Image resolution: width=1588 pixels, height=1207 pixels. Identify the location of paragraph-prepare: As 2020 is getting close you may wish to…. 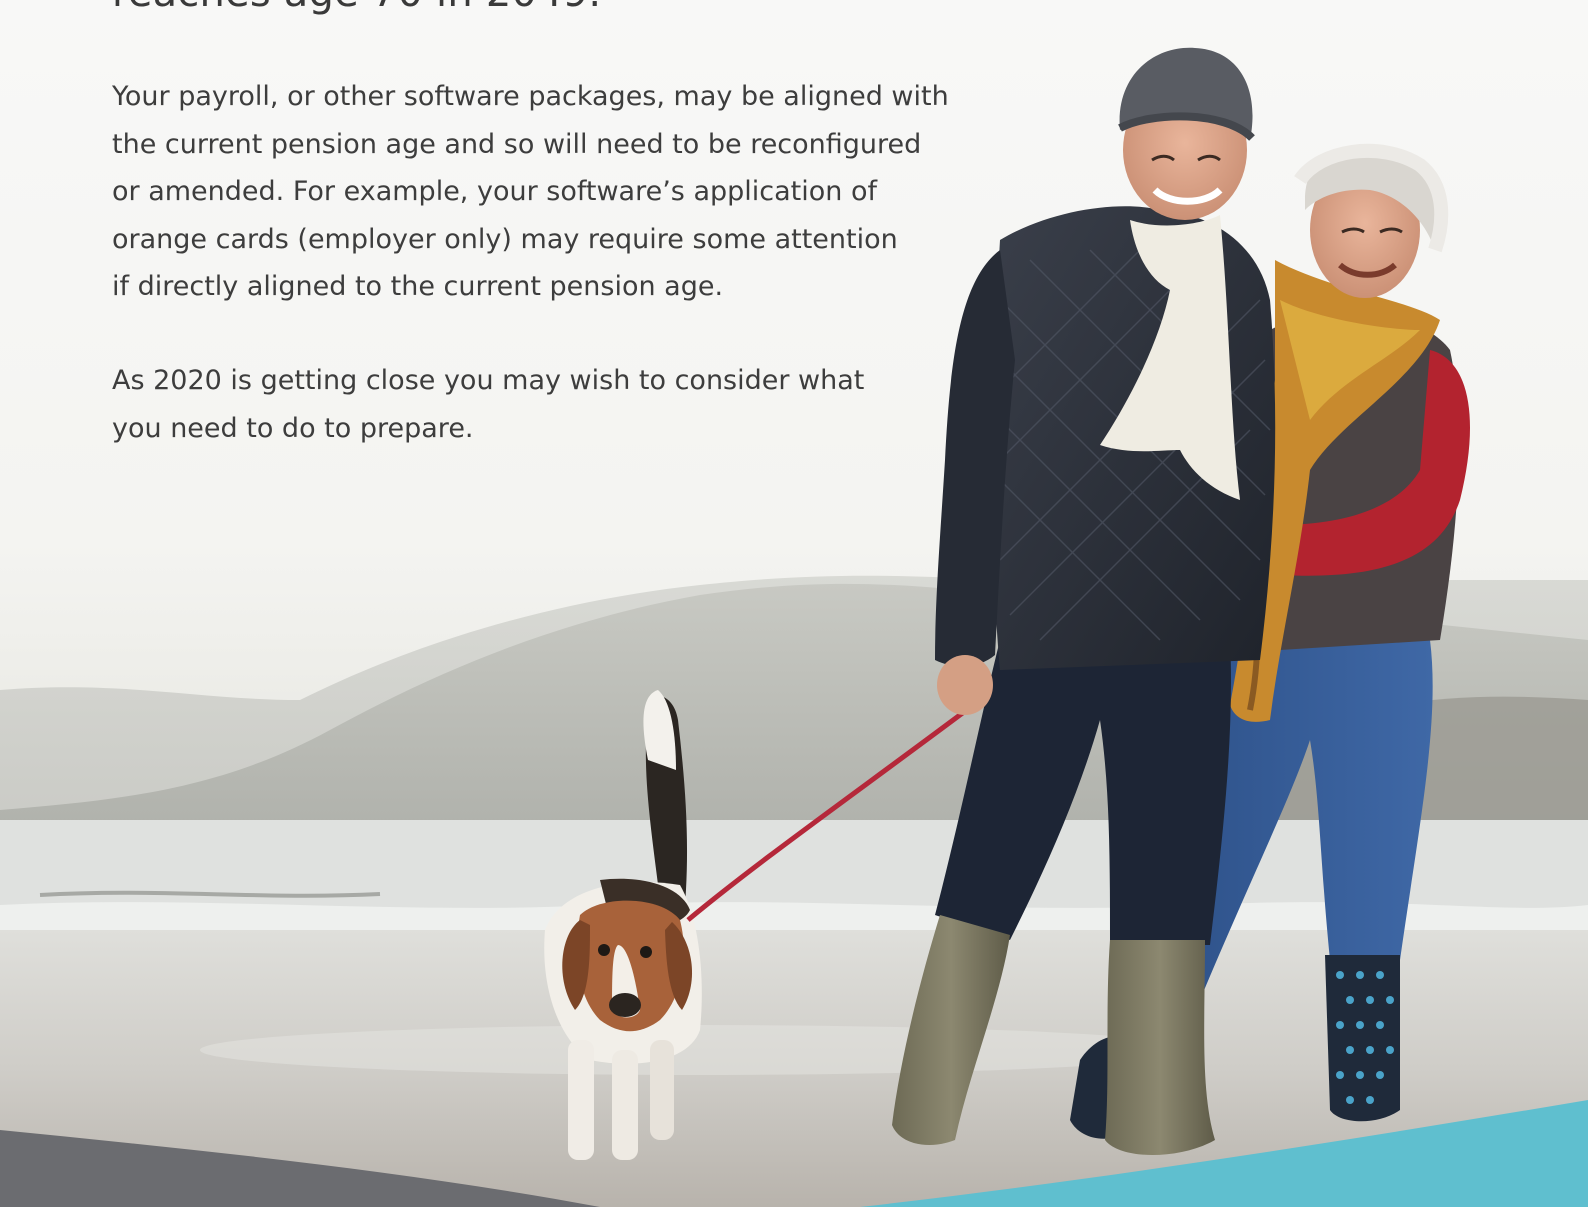
(552, 404).